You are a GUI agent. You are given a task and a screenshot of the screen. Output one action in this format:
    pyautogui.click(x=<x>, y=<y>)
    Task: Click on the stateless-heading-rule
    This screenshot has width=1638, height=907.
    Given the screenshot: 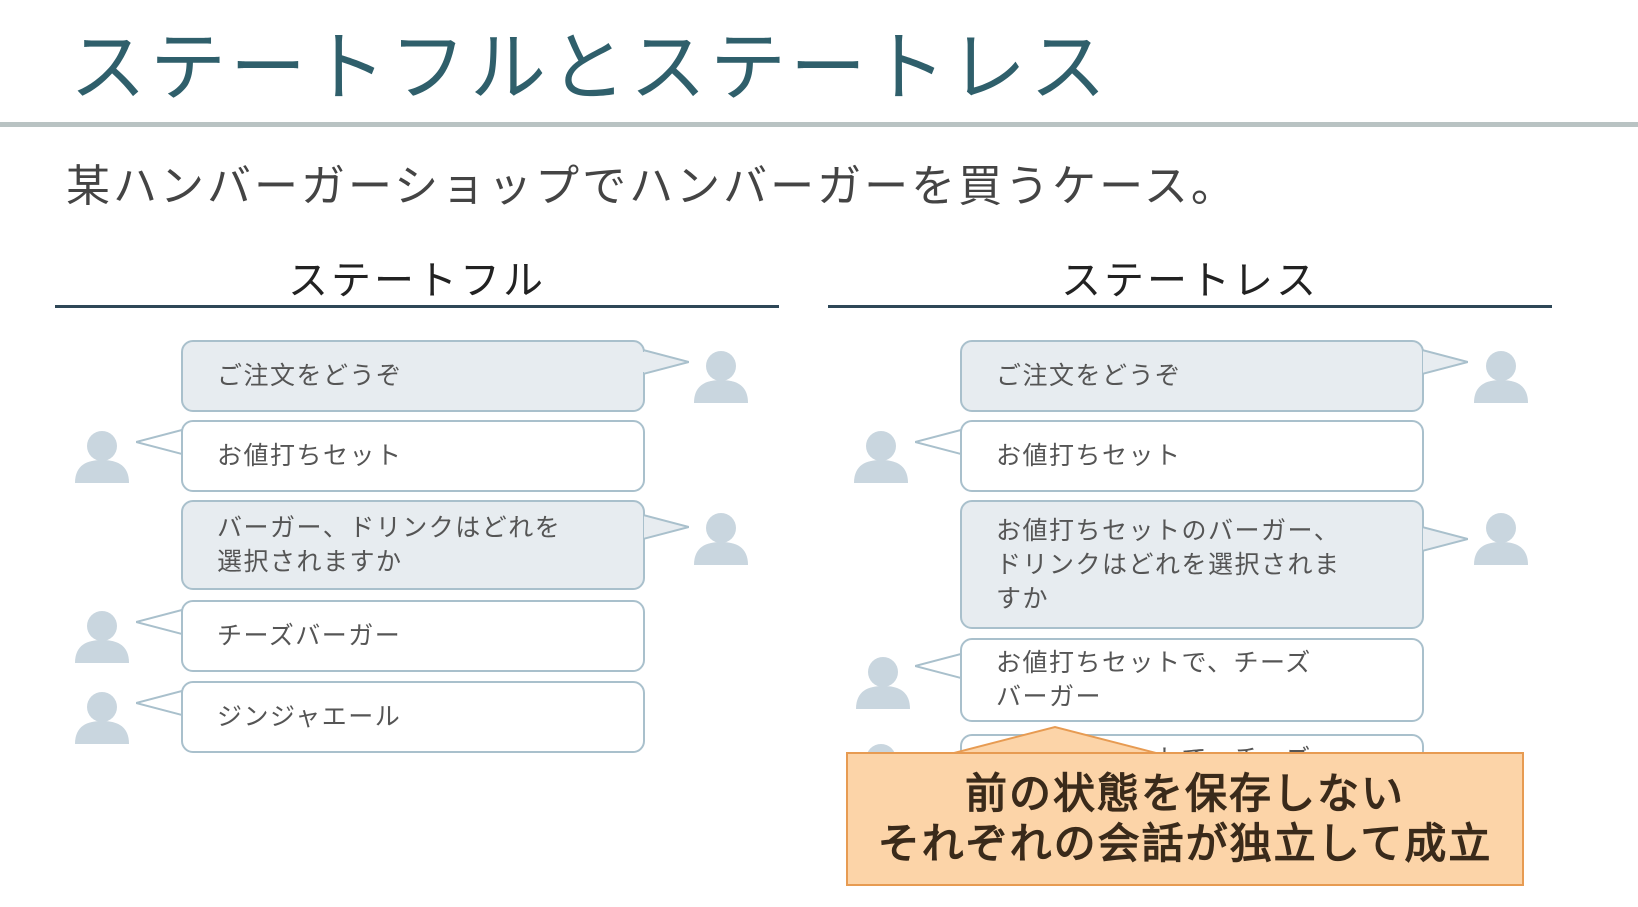 What is the action you would take?
    pyautogui.click(x=1190, y=306)
    